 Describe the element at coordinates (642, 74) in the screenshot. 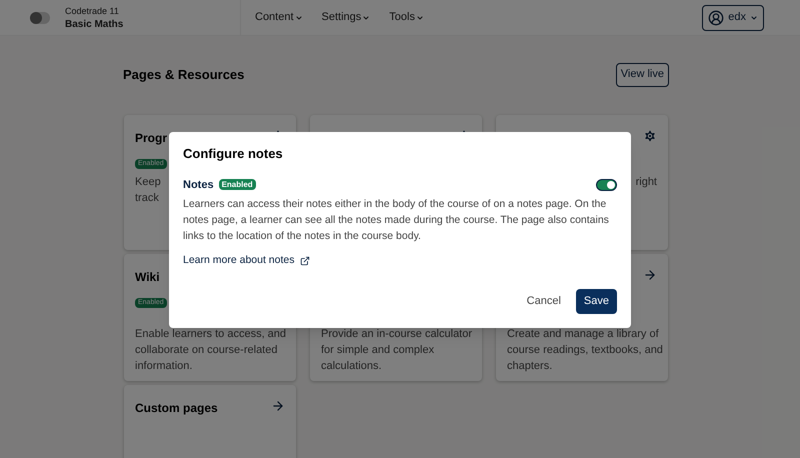

I see `view-live-button: View live` at that location.